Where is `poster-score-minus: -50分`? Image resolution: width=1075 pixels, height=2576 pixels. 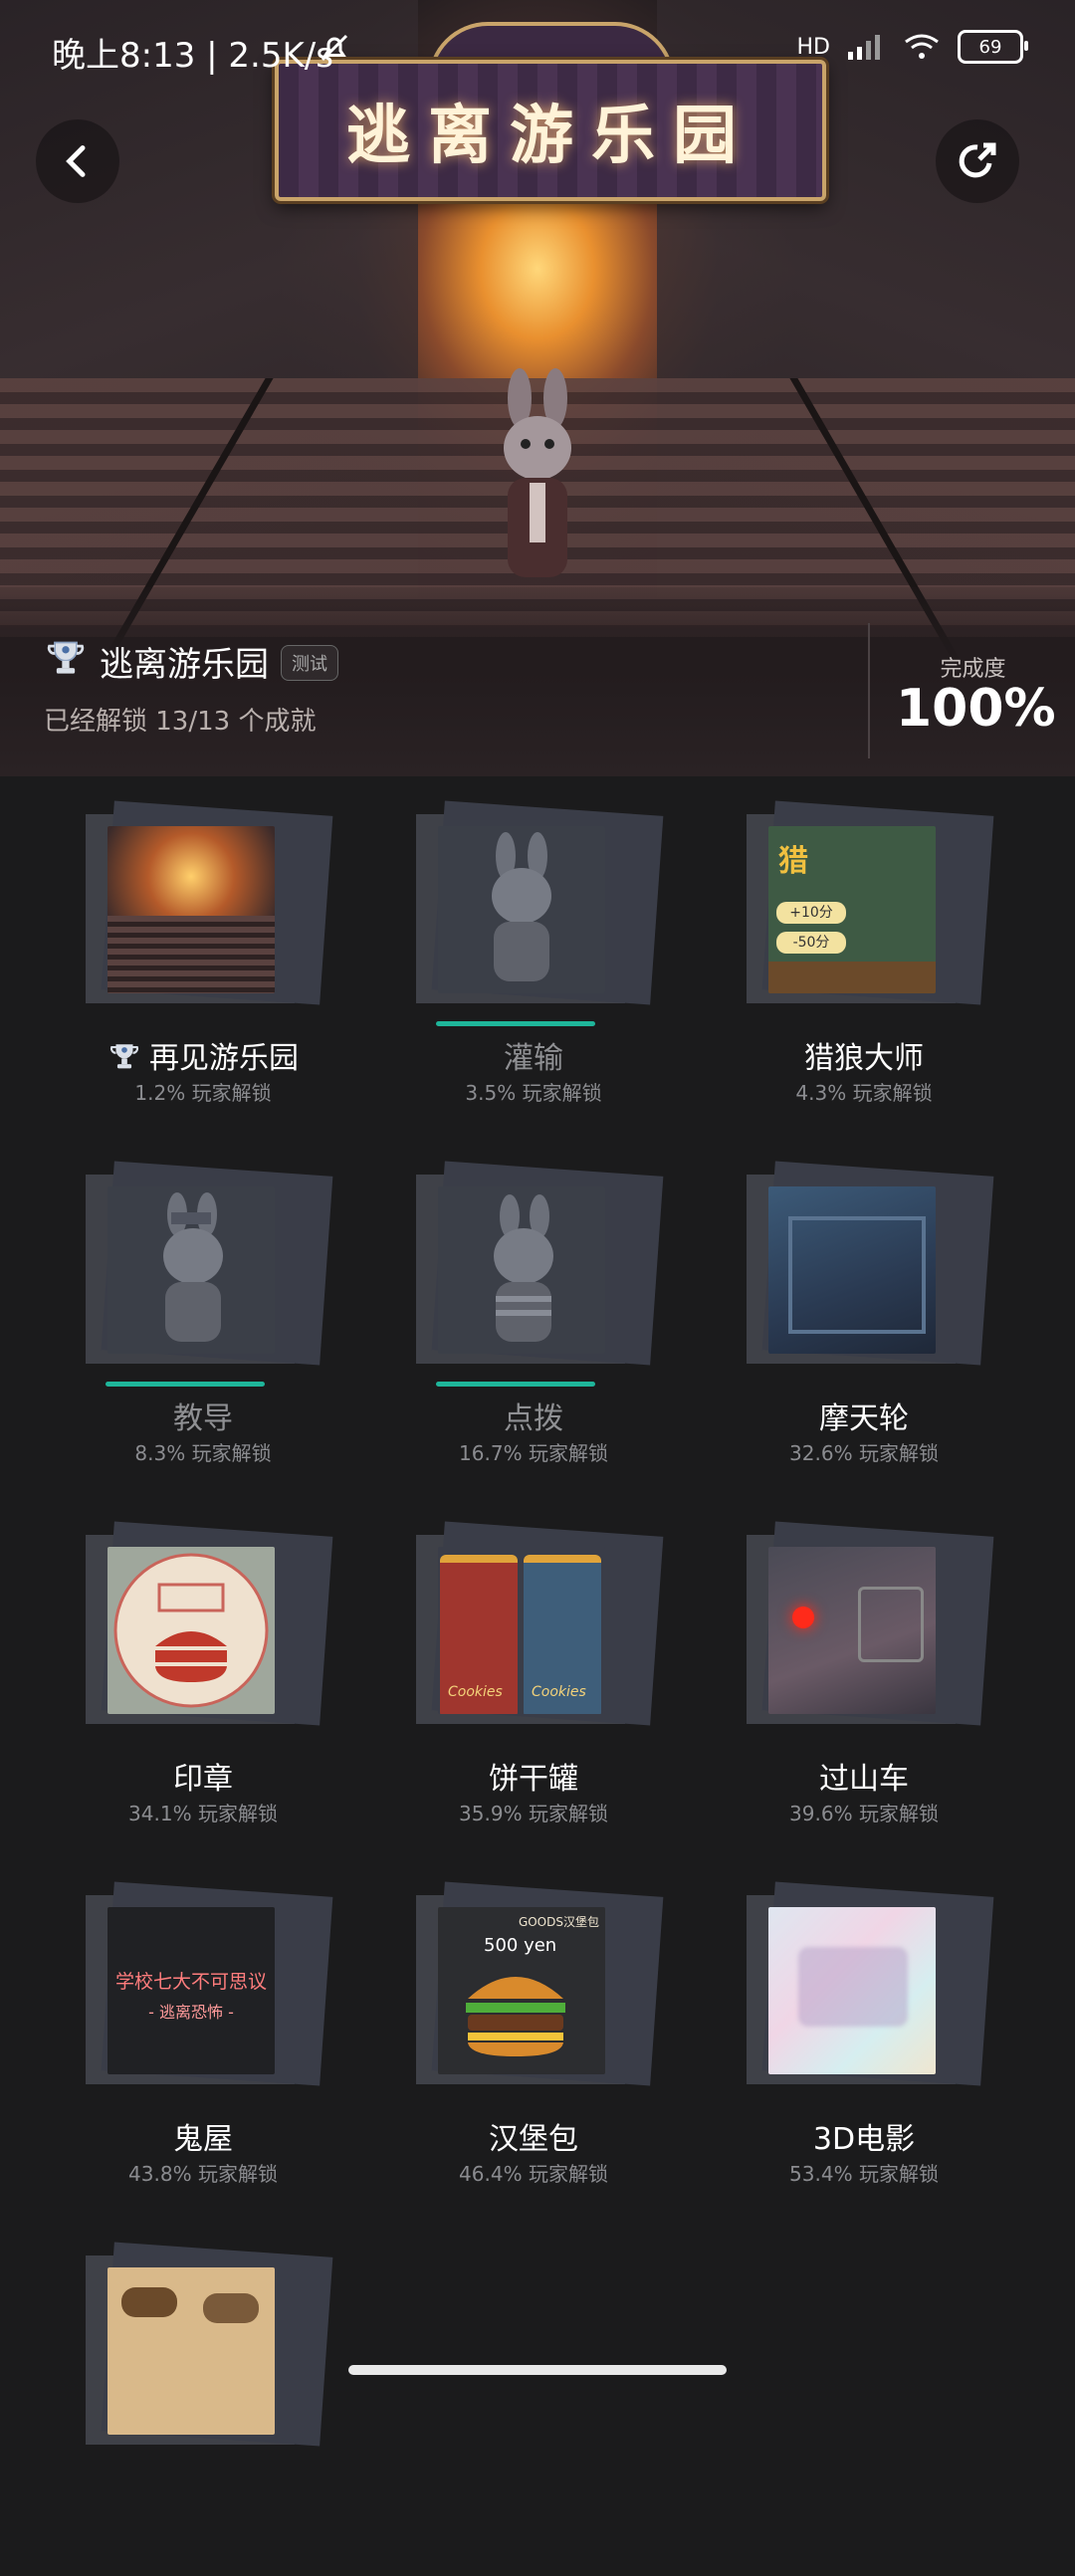 poster-score-minus: -50分 is located at coordinates (811, 943).